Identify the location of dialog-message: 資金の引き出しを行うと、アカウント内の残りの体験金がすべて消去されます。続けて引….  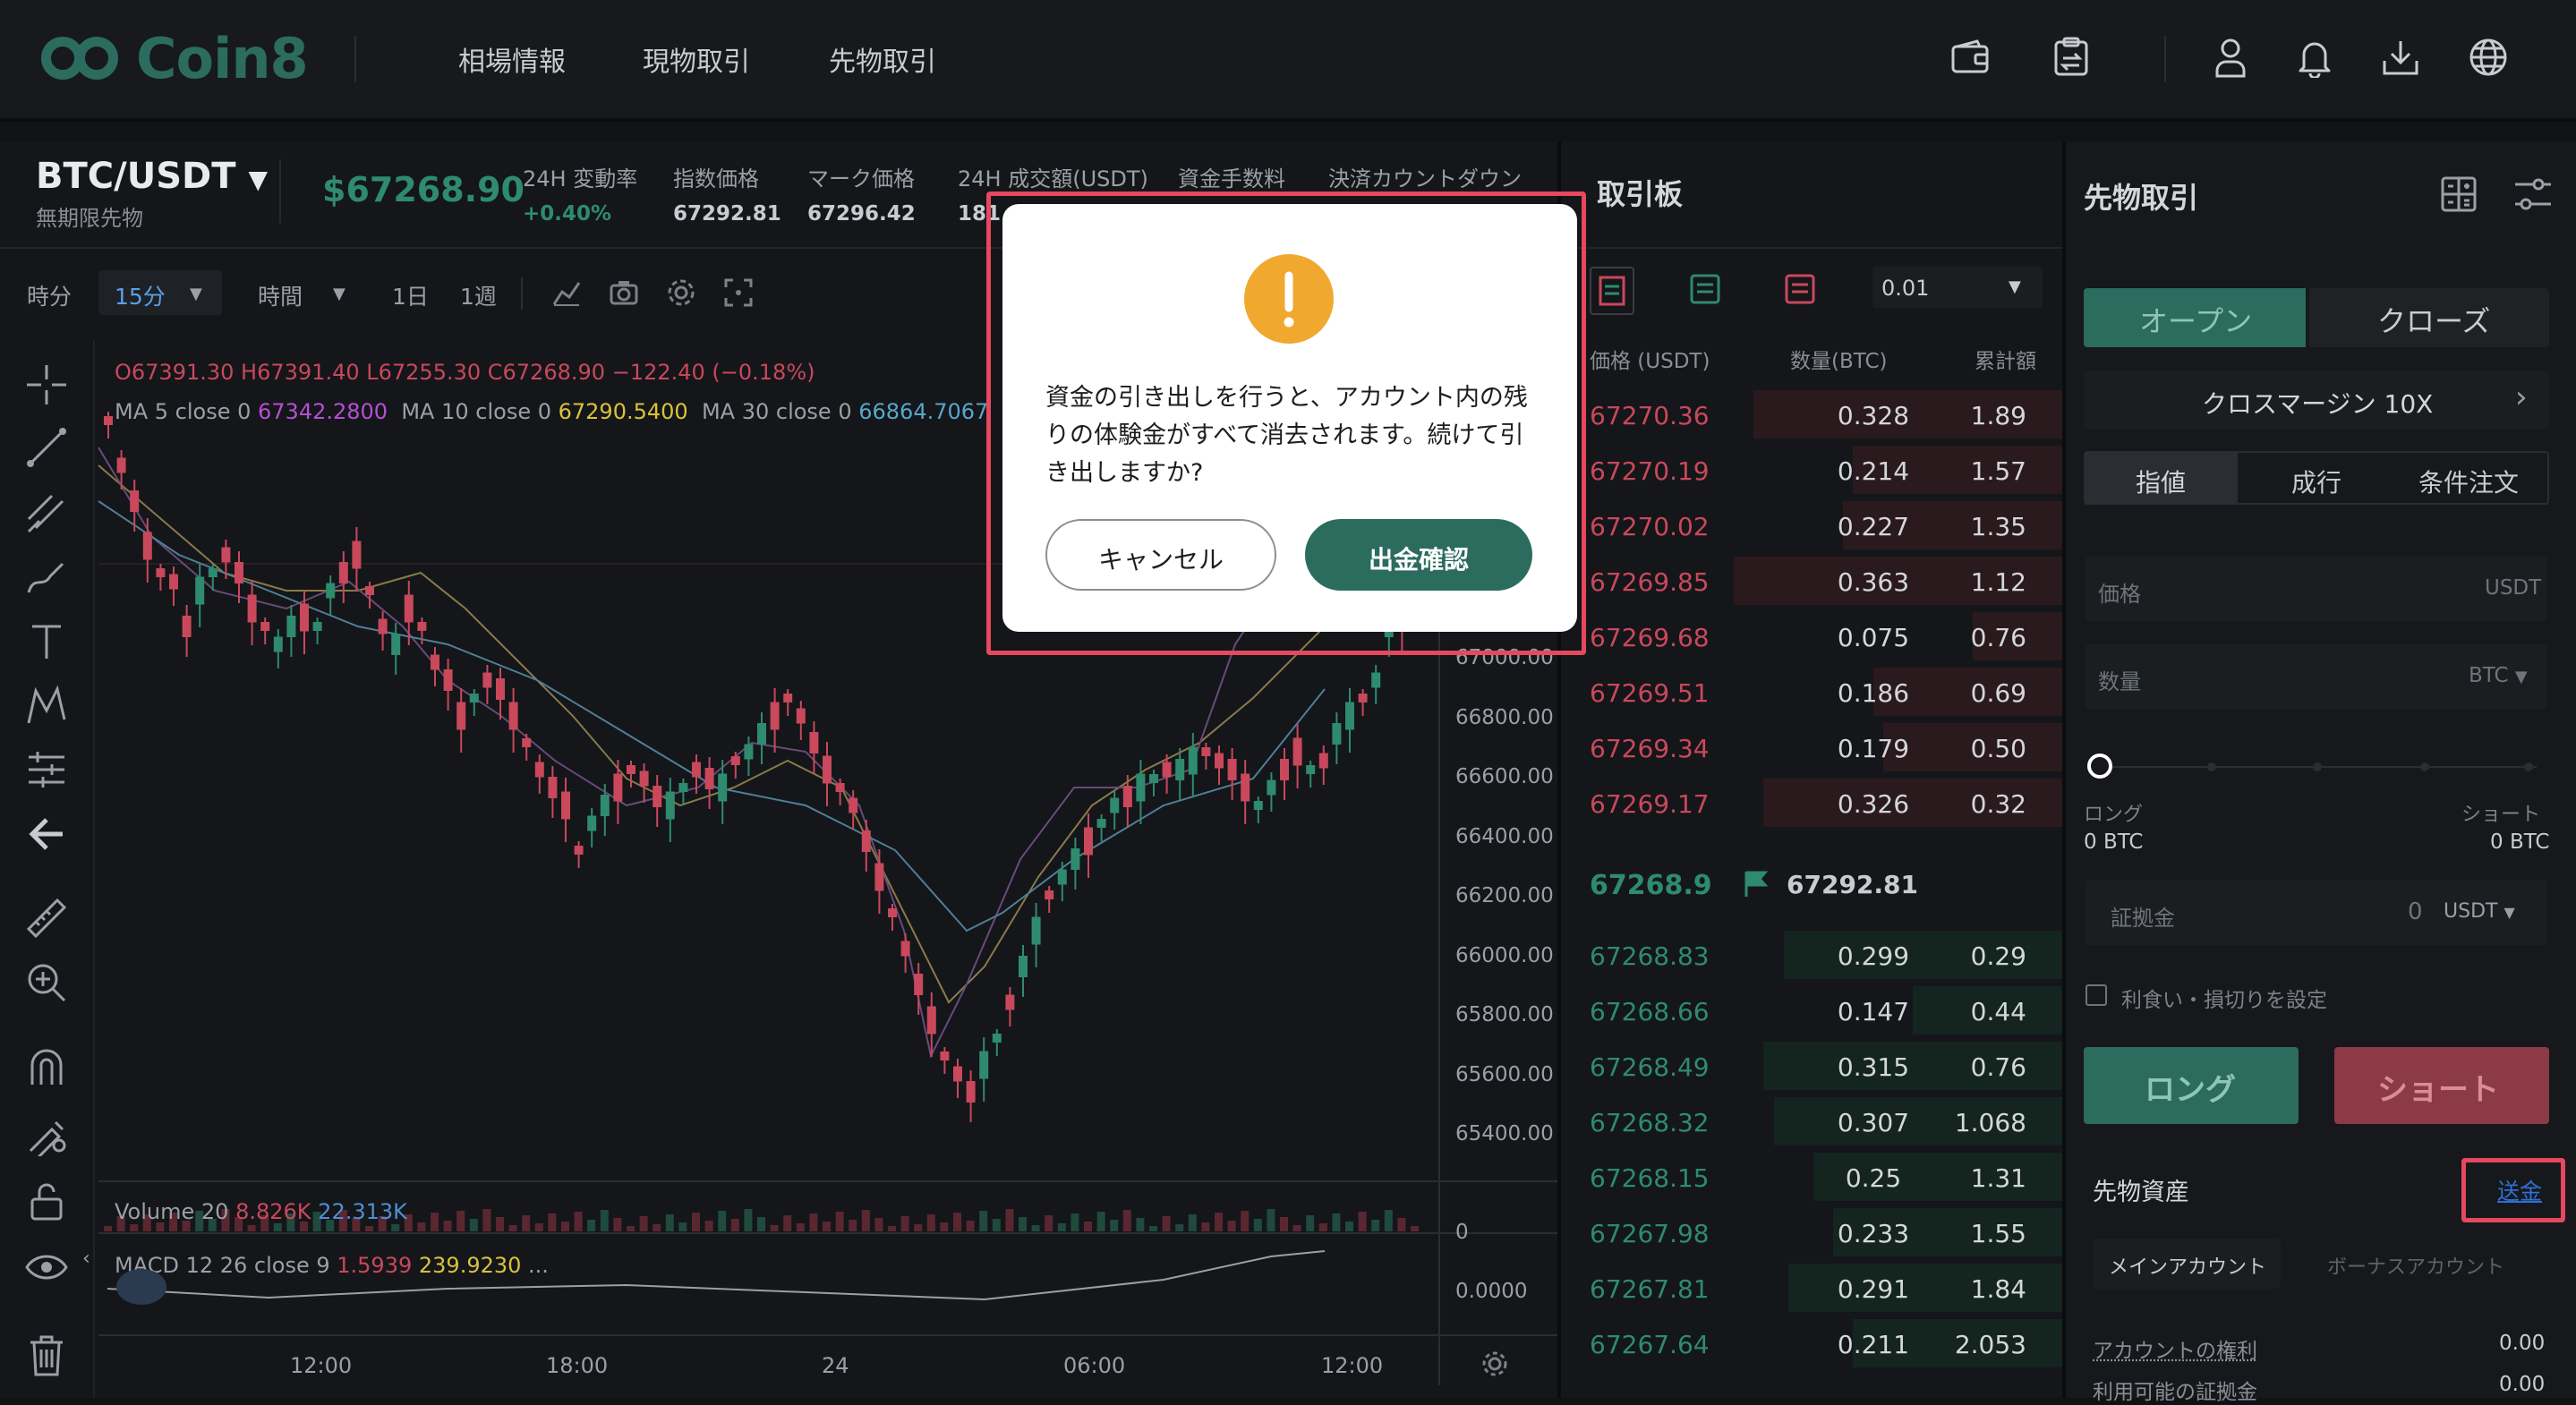
(1286, 435).